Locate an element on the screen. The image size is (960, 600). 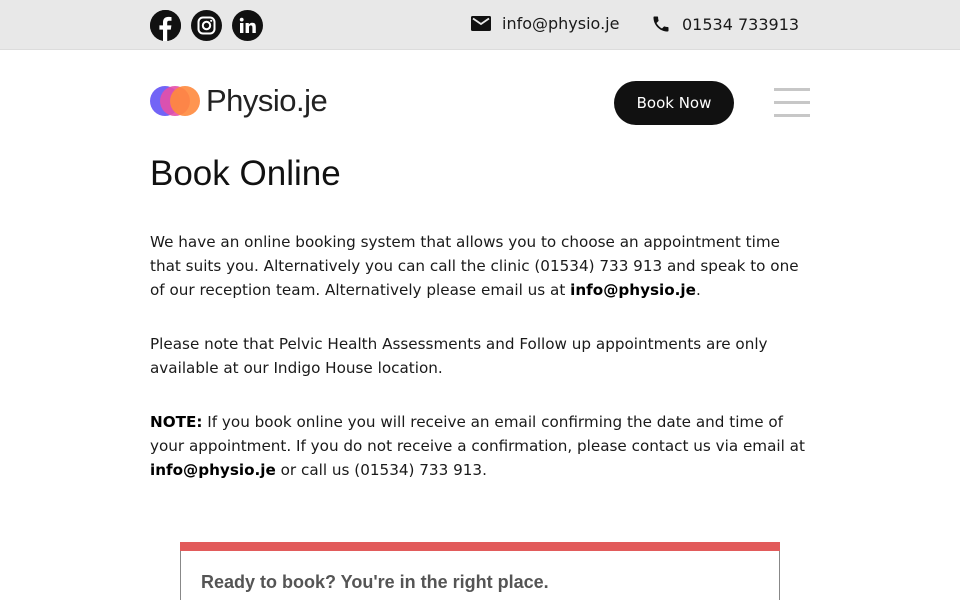
page-title: Book Online is located at coordinates (245, 173).